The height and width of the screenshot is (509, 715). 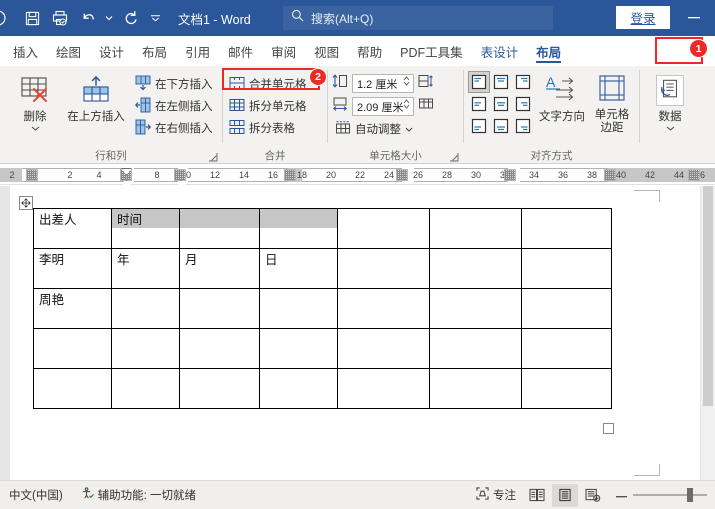 I want to click on table-row: 李明 年 月 日, so click(x=322, y=268).